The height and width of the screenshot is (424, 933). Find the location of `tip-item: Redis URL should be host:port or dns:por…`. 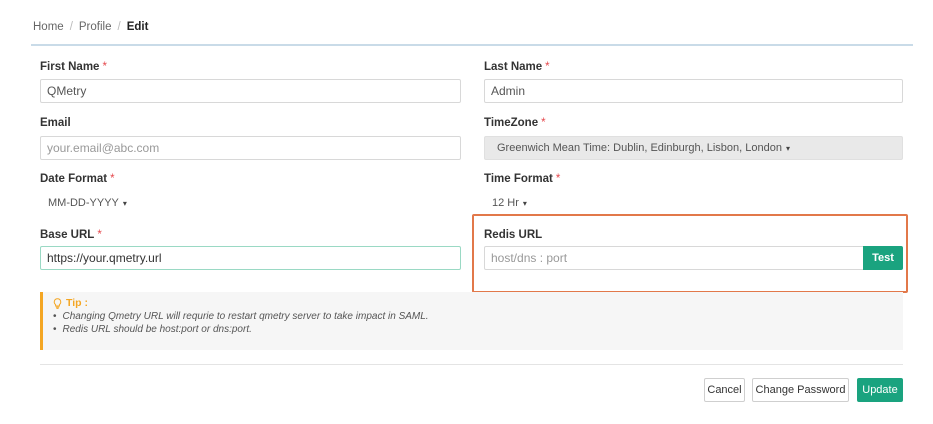

tip-item: Redis URL should be host:port or dns:por… is located at coordinates (241, 330).